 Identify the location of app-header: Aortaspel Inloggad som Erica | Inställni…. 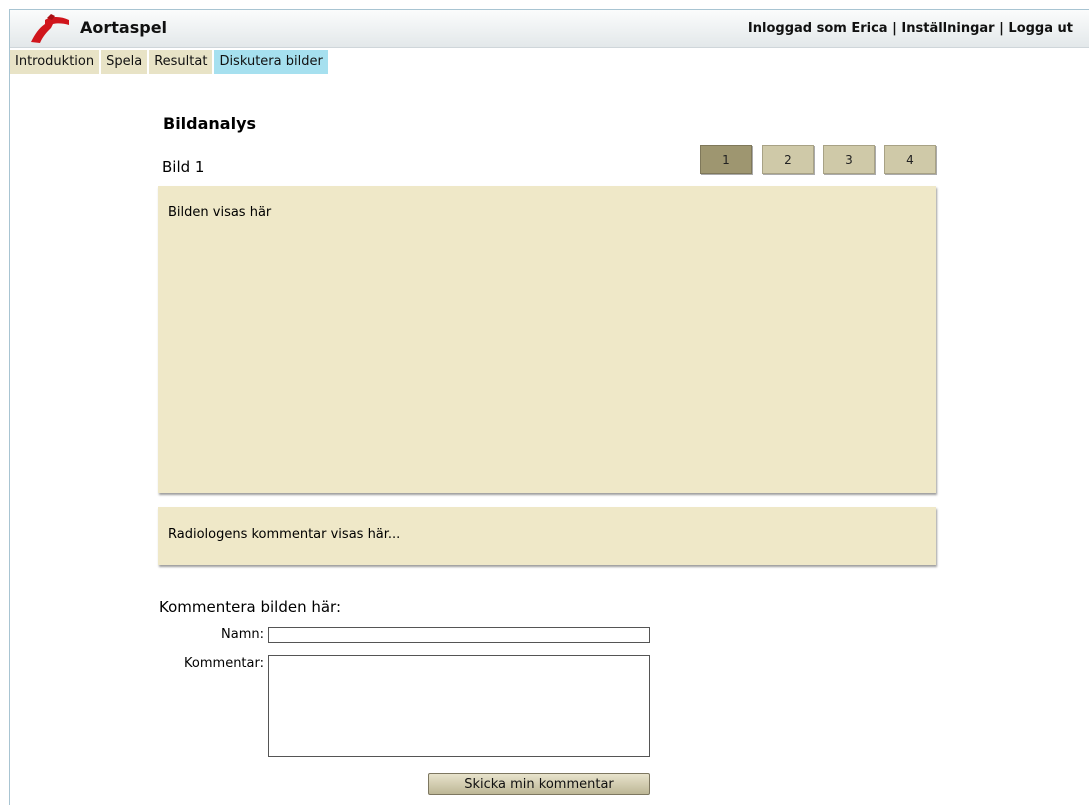
(549, 29).